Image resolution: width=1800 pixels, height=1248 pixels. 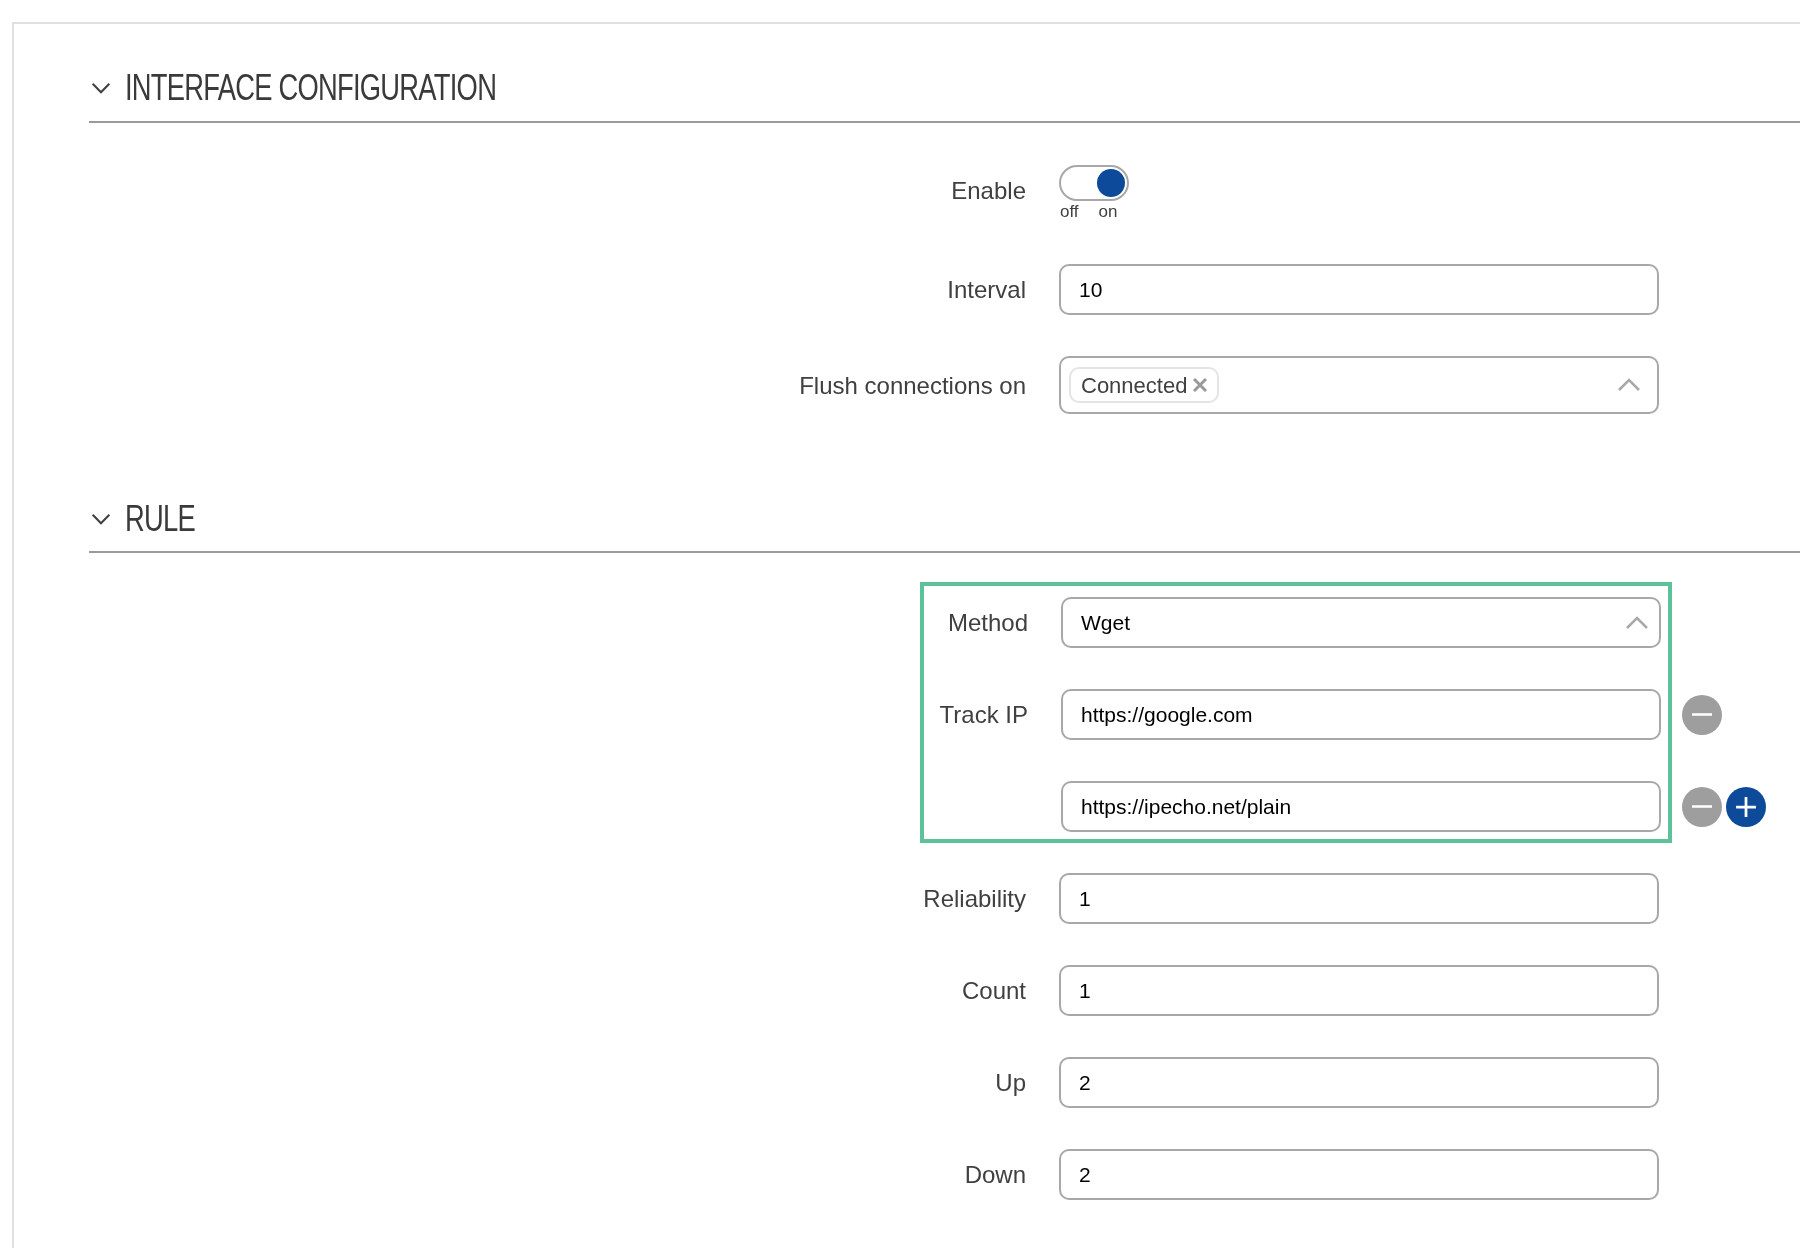 What do you see at coordinates (993, 991) in the screenshot?
I see `field-label: Count` at bounding box center [993, 991].